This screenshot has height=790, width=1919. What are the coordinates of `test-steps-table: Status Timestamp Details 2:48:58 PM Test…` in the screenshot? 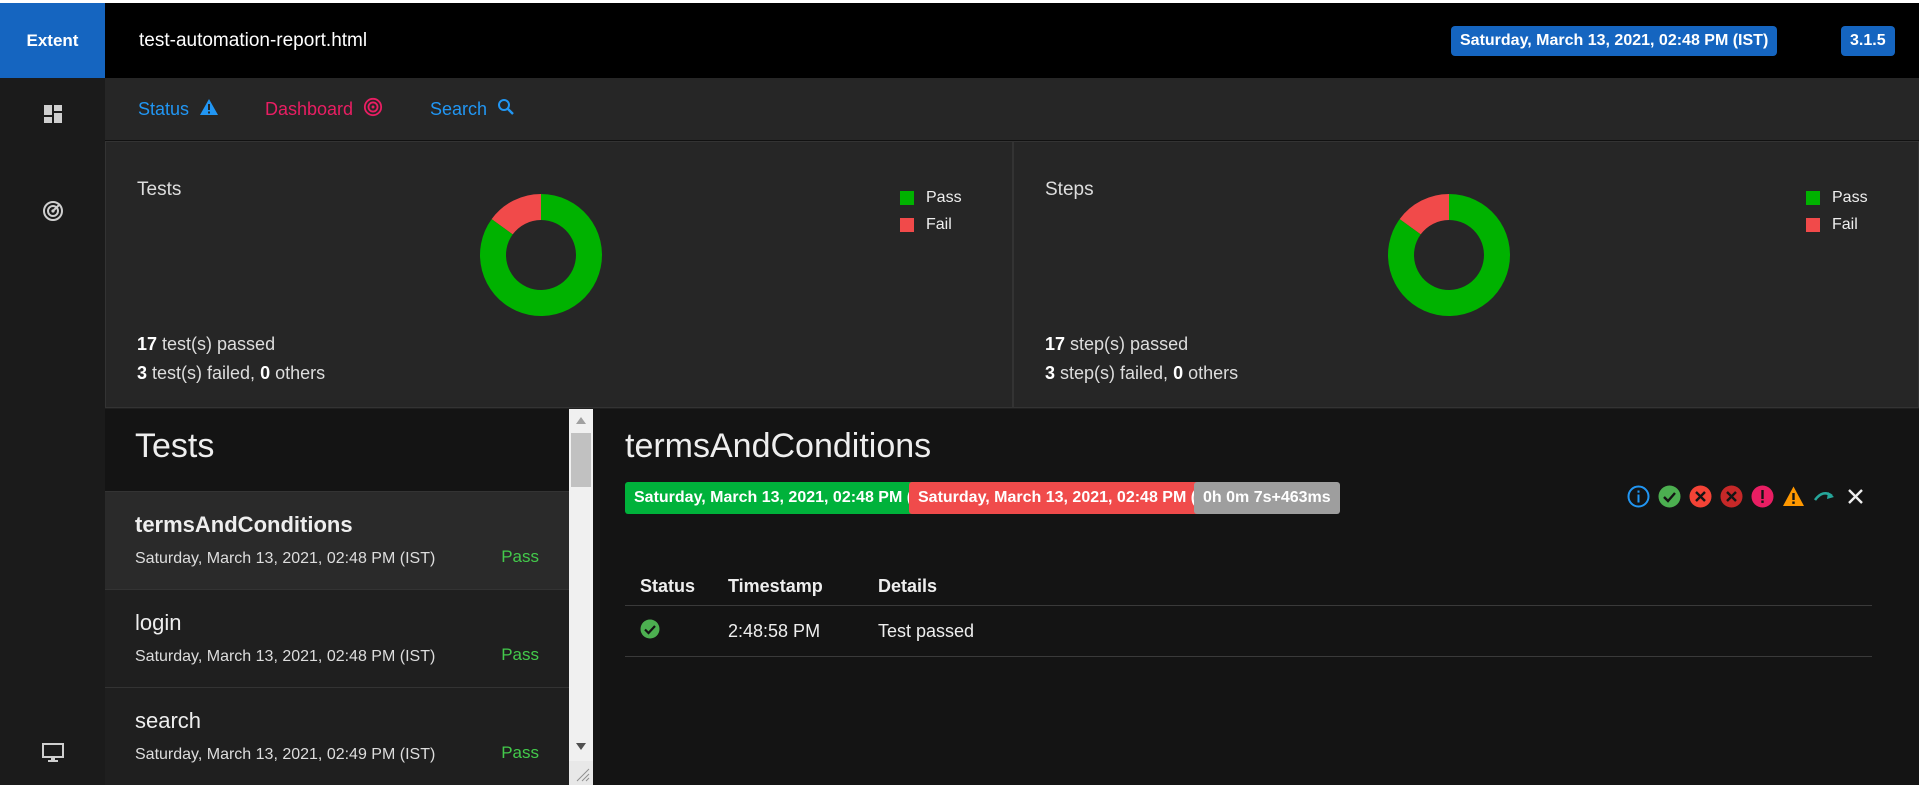 It's located at (1248, 612).